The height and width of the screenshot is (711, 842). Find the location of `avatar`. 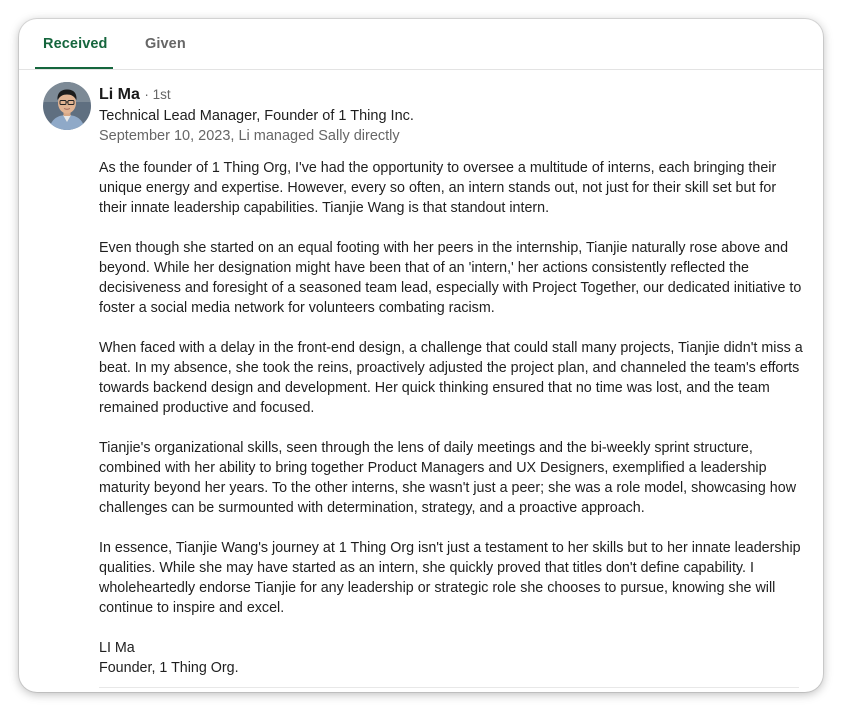

avatar is located at coordinates (67, 106).